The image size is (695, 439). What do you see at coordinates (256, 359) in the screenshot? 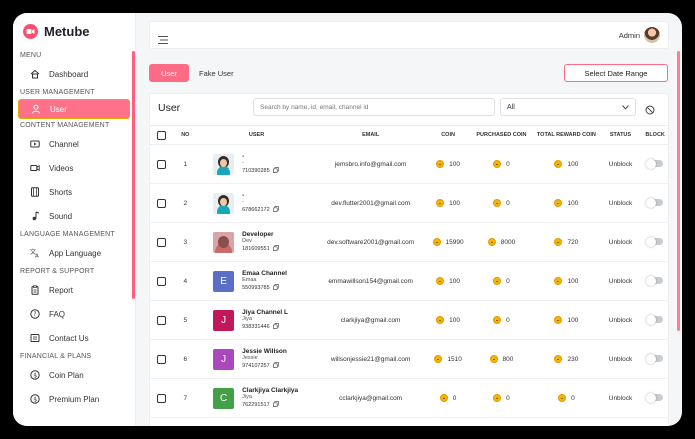
I see `user-cell: J Jessie Willson Jessie 974107257` at bounding box center [256, 359].